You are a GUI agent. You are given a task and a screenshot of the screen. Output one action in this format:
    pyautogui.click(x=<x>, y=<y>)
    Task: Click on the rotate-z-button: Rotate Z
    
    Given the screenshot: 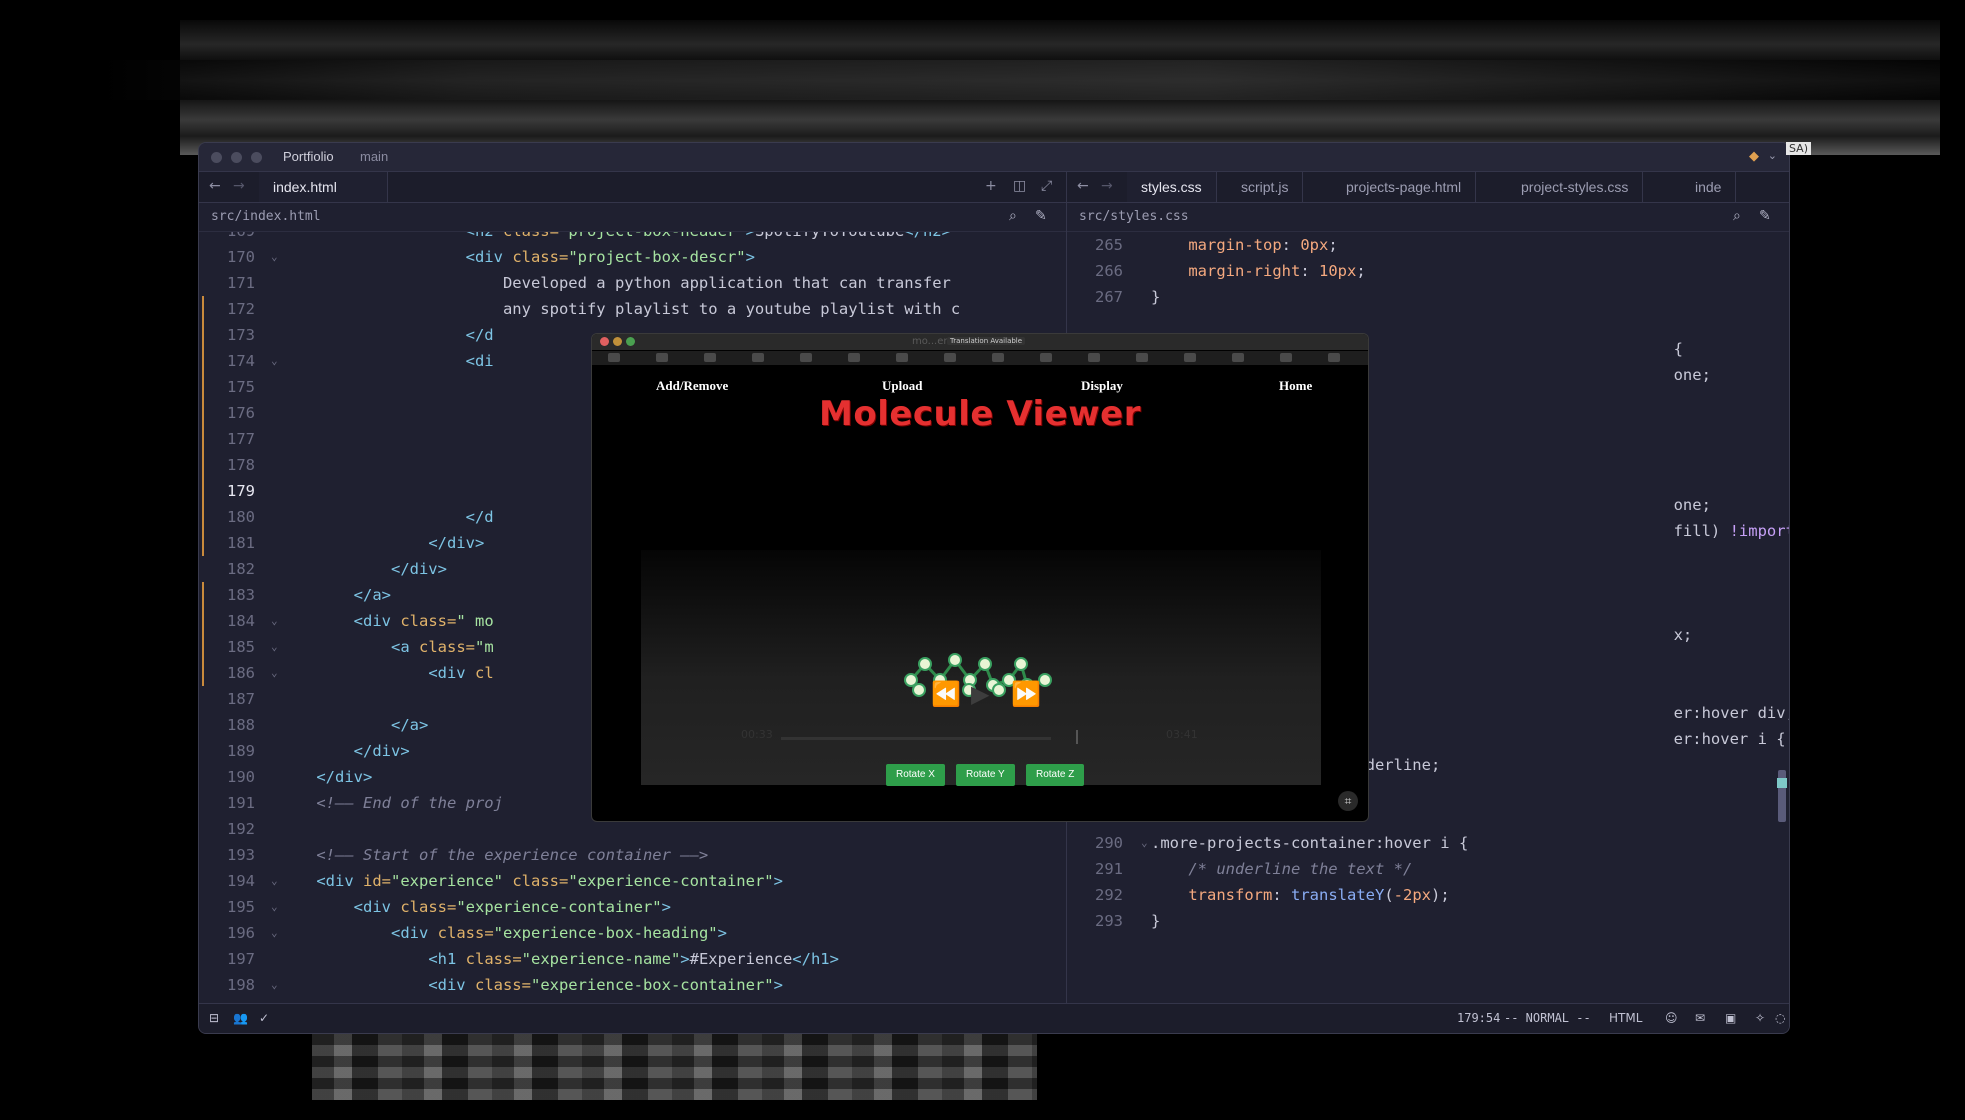 What is the action you would take?
    pyautogui.click(x=1055, y=775)
    